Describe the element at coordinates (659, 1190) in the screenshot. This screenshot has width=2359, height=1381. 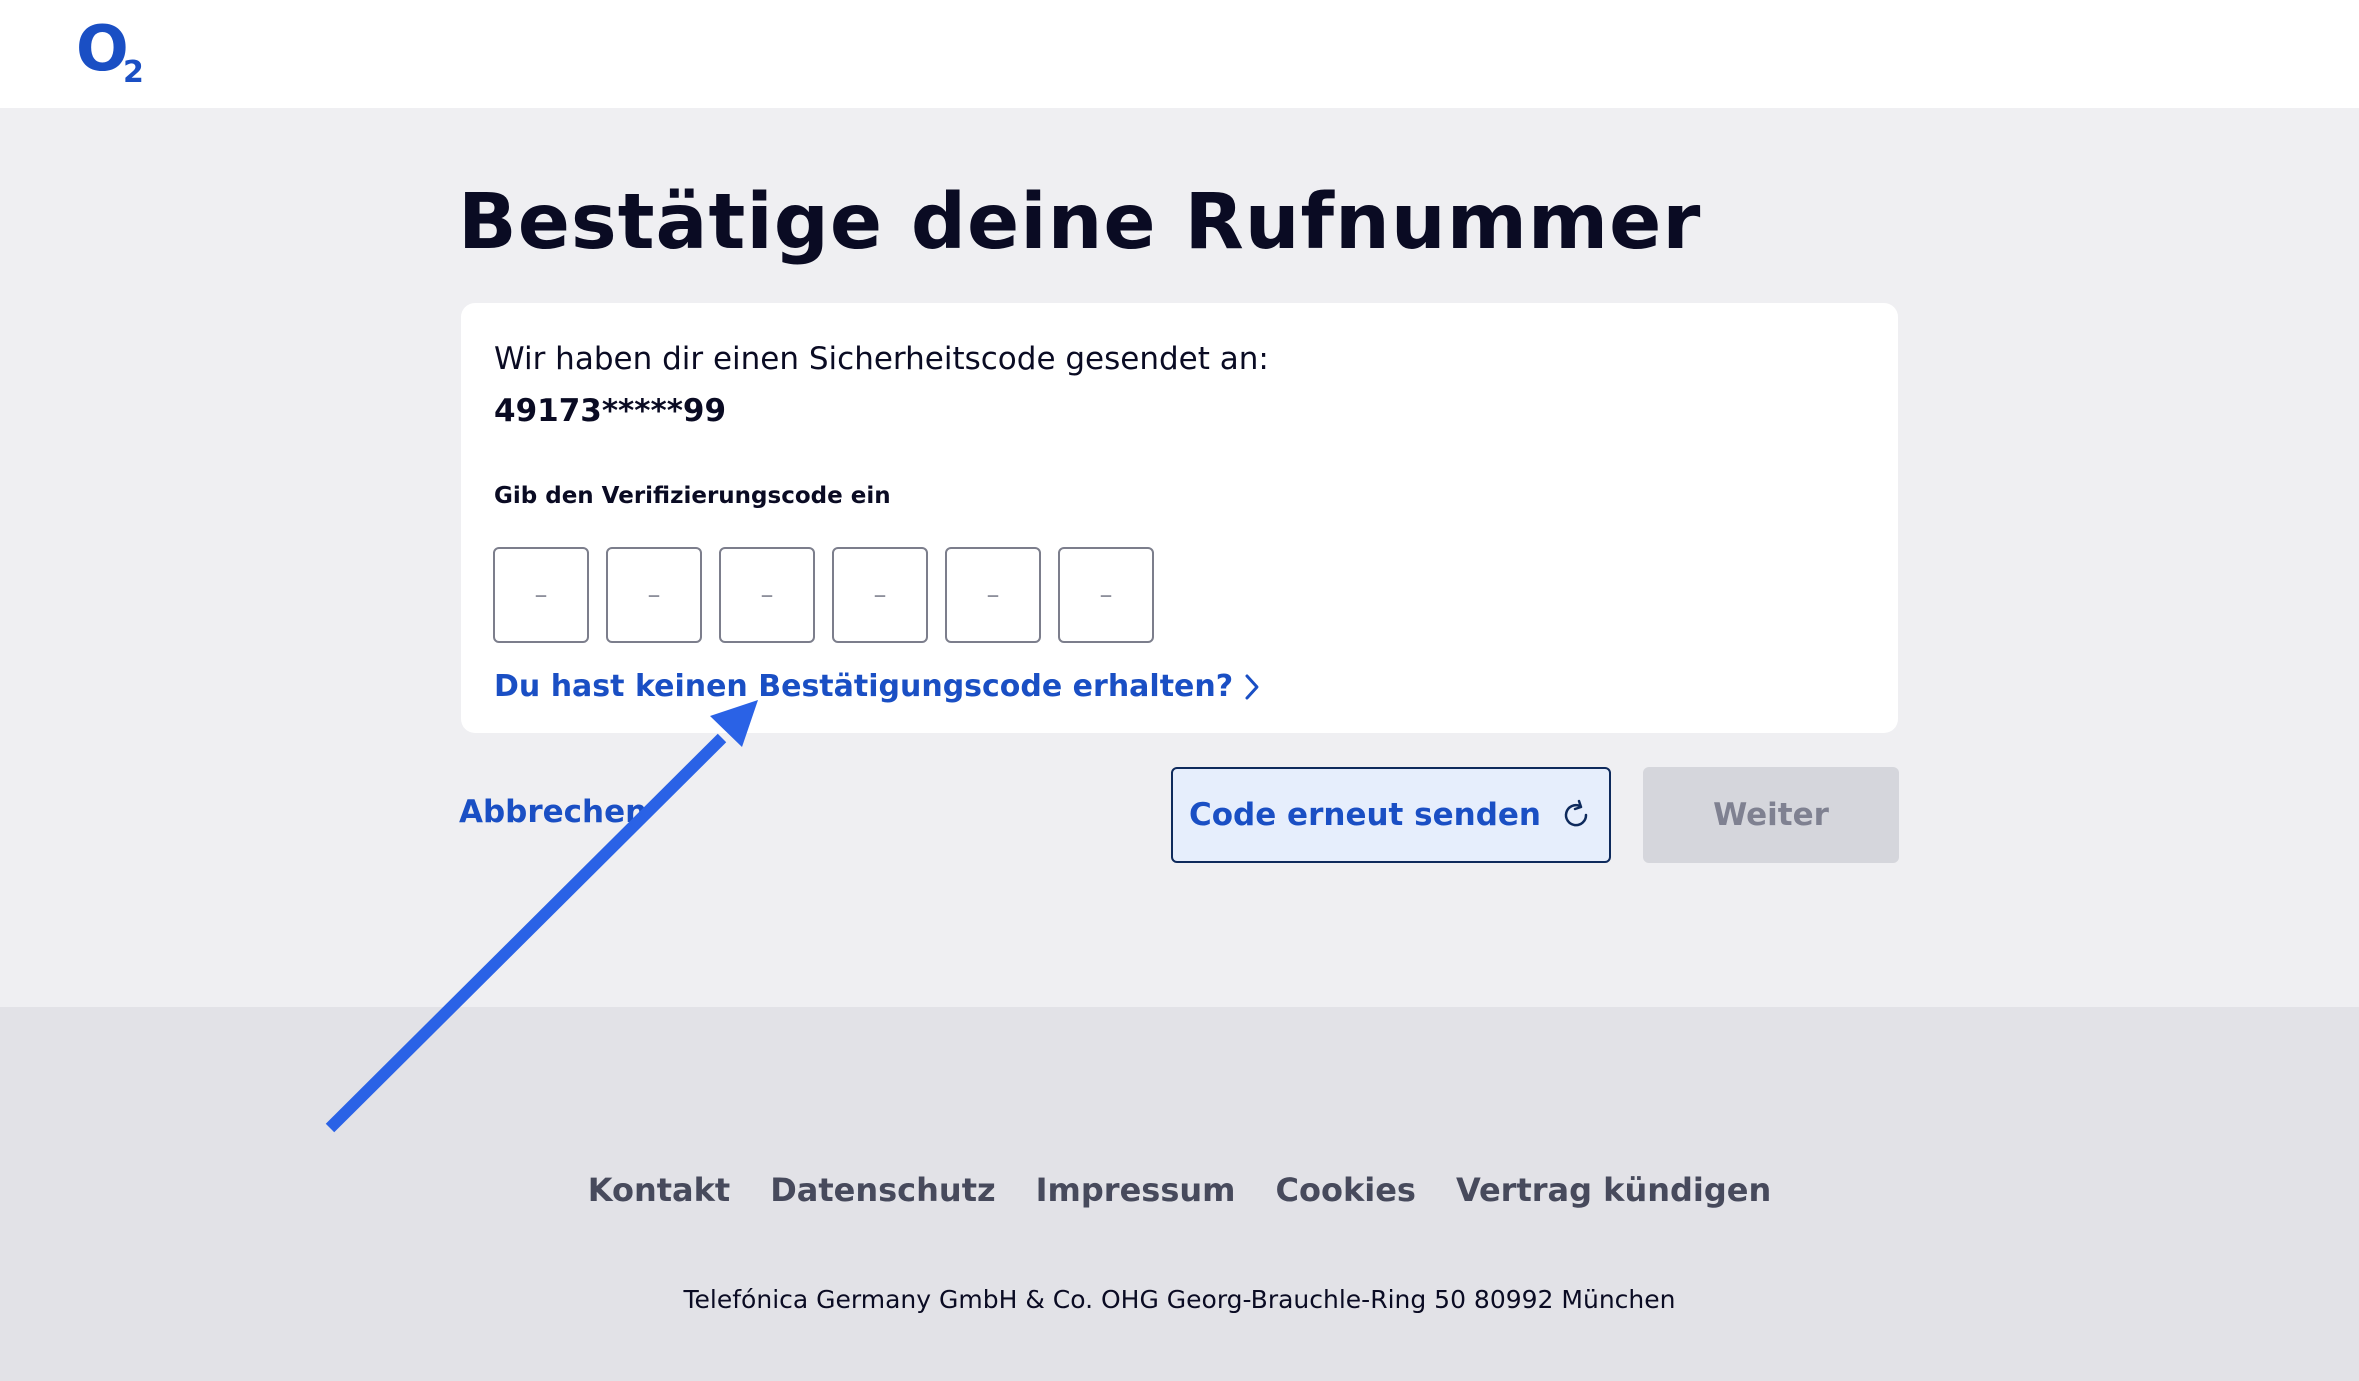
I see `footer-link-kontakt: Kontakt` at that location.